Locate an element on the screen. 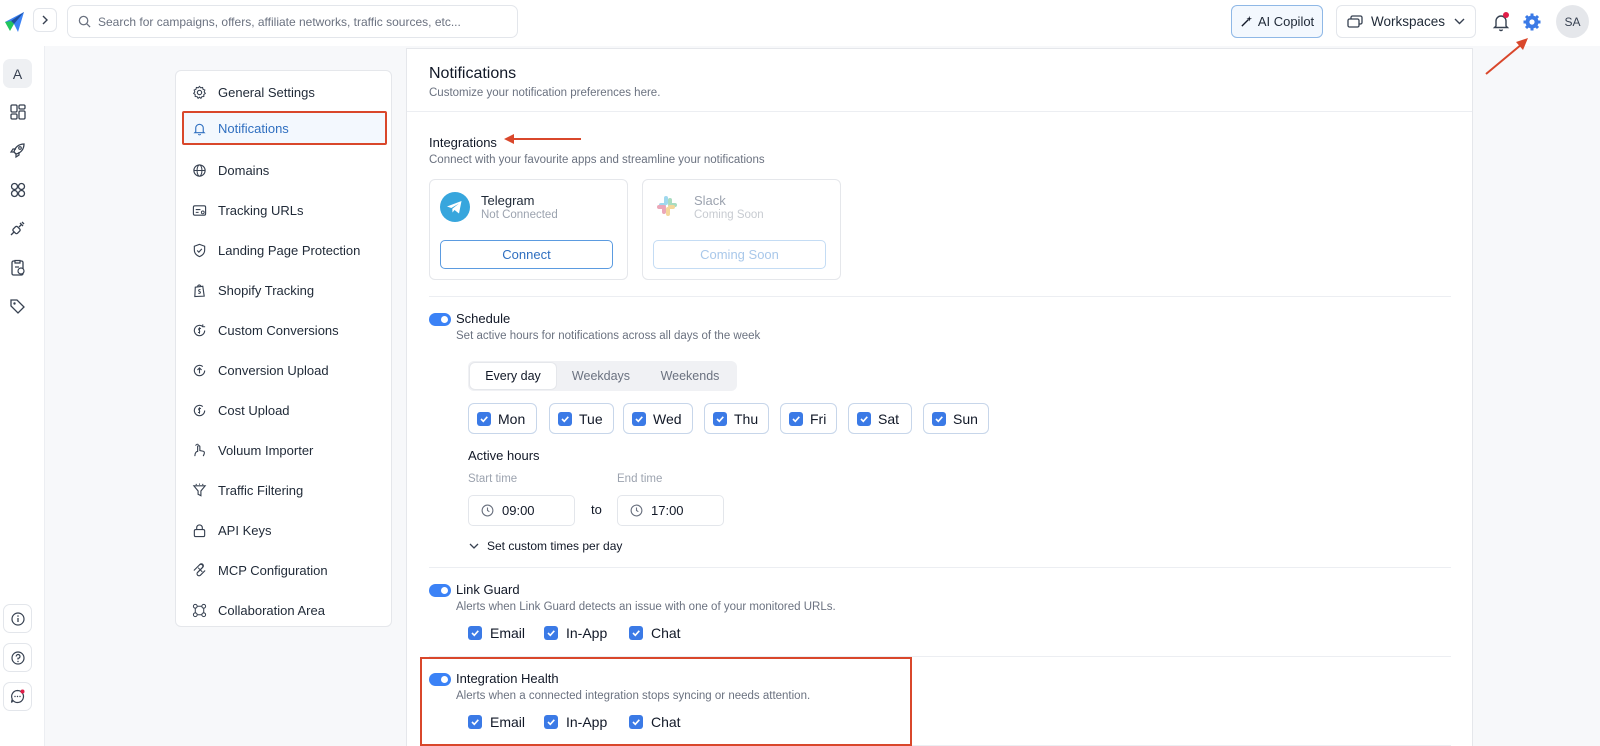  user-avatar: SA is located at coordinates (1572, 21).